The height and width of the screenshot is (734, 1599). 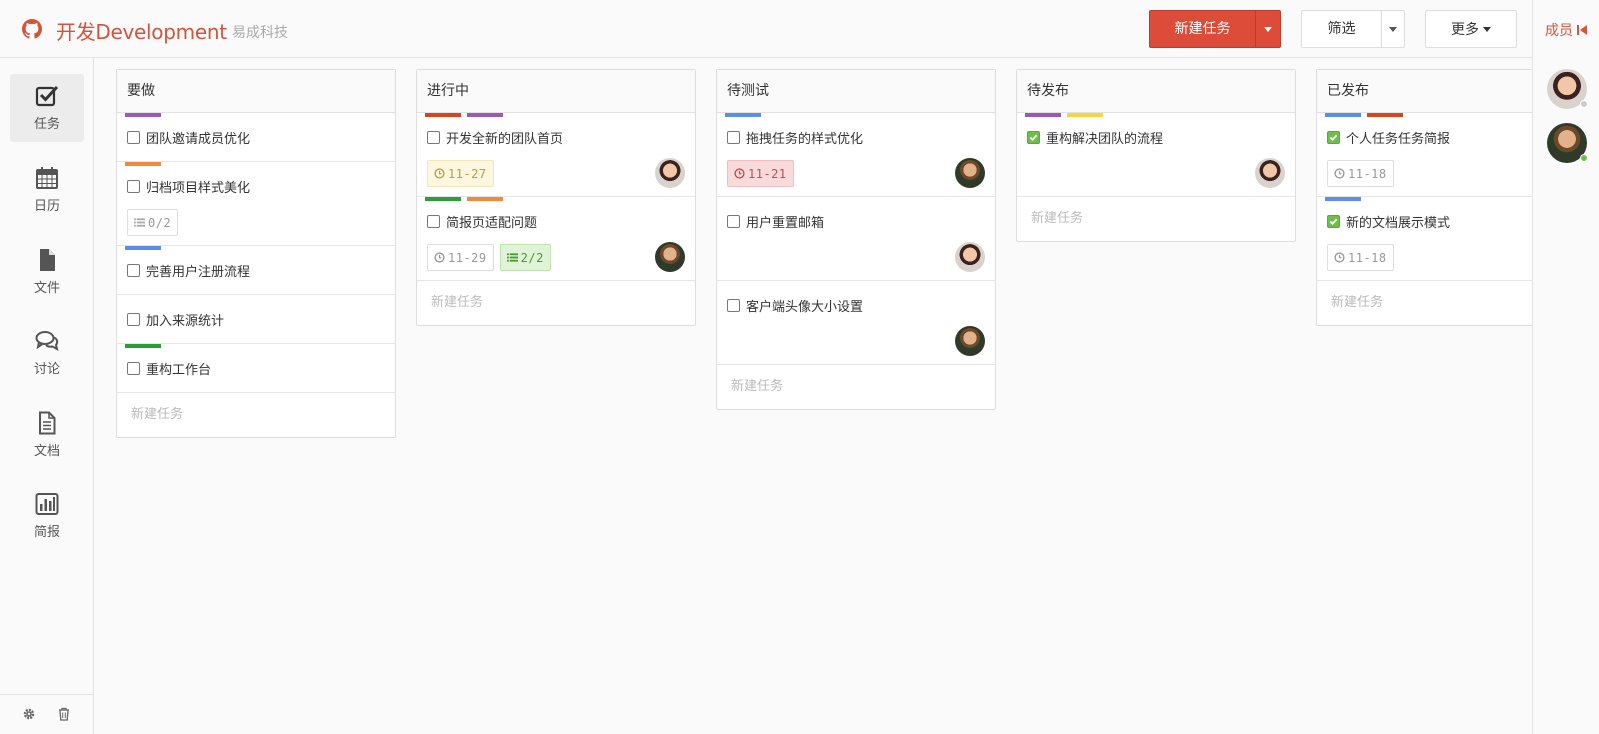 What do you see at coordinates (785, 221) in the screenshot?
I see `task-title: 用户重置邮箱` at bounding box center [785, 221].